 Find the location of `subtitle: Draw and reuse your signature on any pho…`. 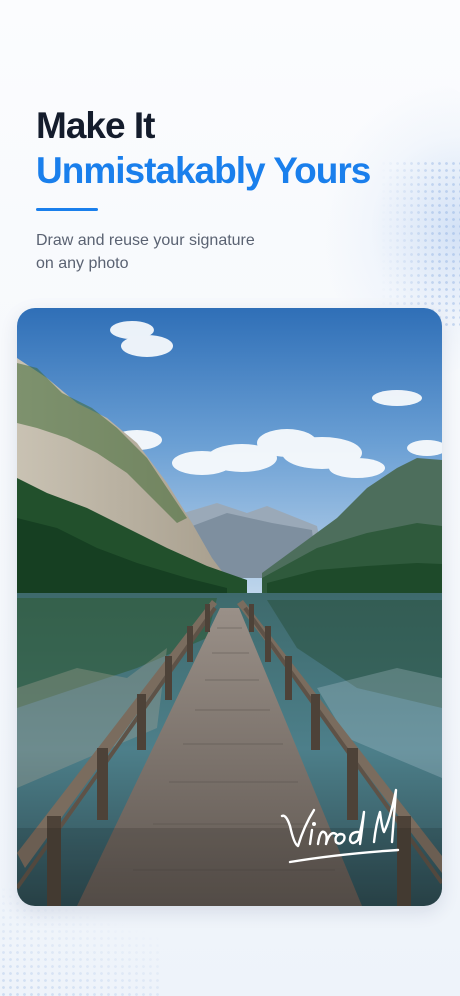

subtitle: Draw and reuse your signature on any pho… is located at coordinates (145, 252).